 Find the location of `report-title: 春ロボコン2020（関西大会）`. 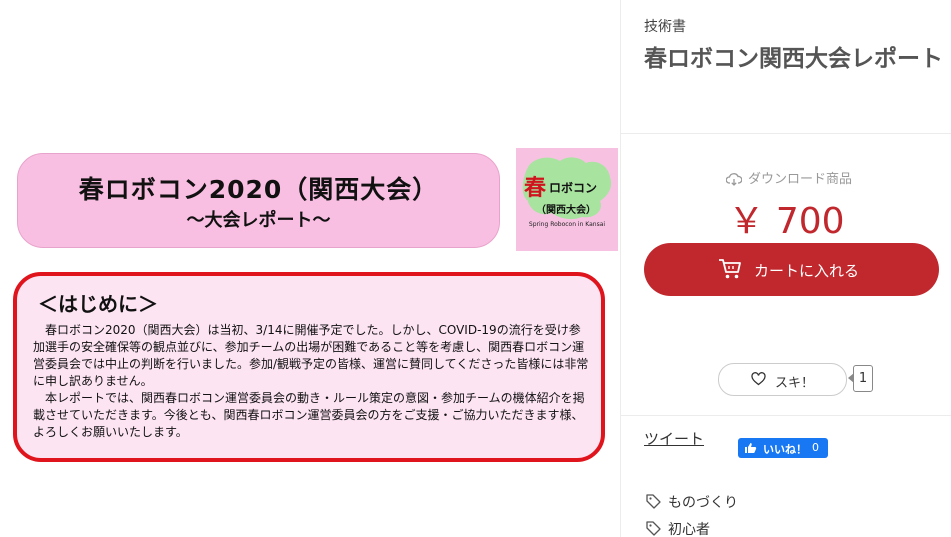

report-title: 春ロボコン2020（関西大会） is located at coordinates (258, 189).